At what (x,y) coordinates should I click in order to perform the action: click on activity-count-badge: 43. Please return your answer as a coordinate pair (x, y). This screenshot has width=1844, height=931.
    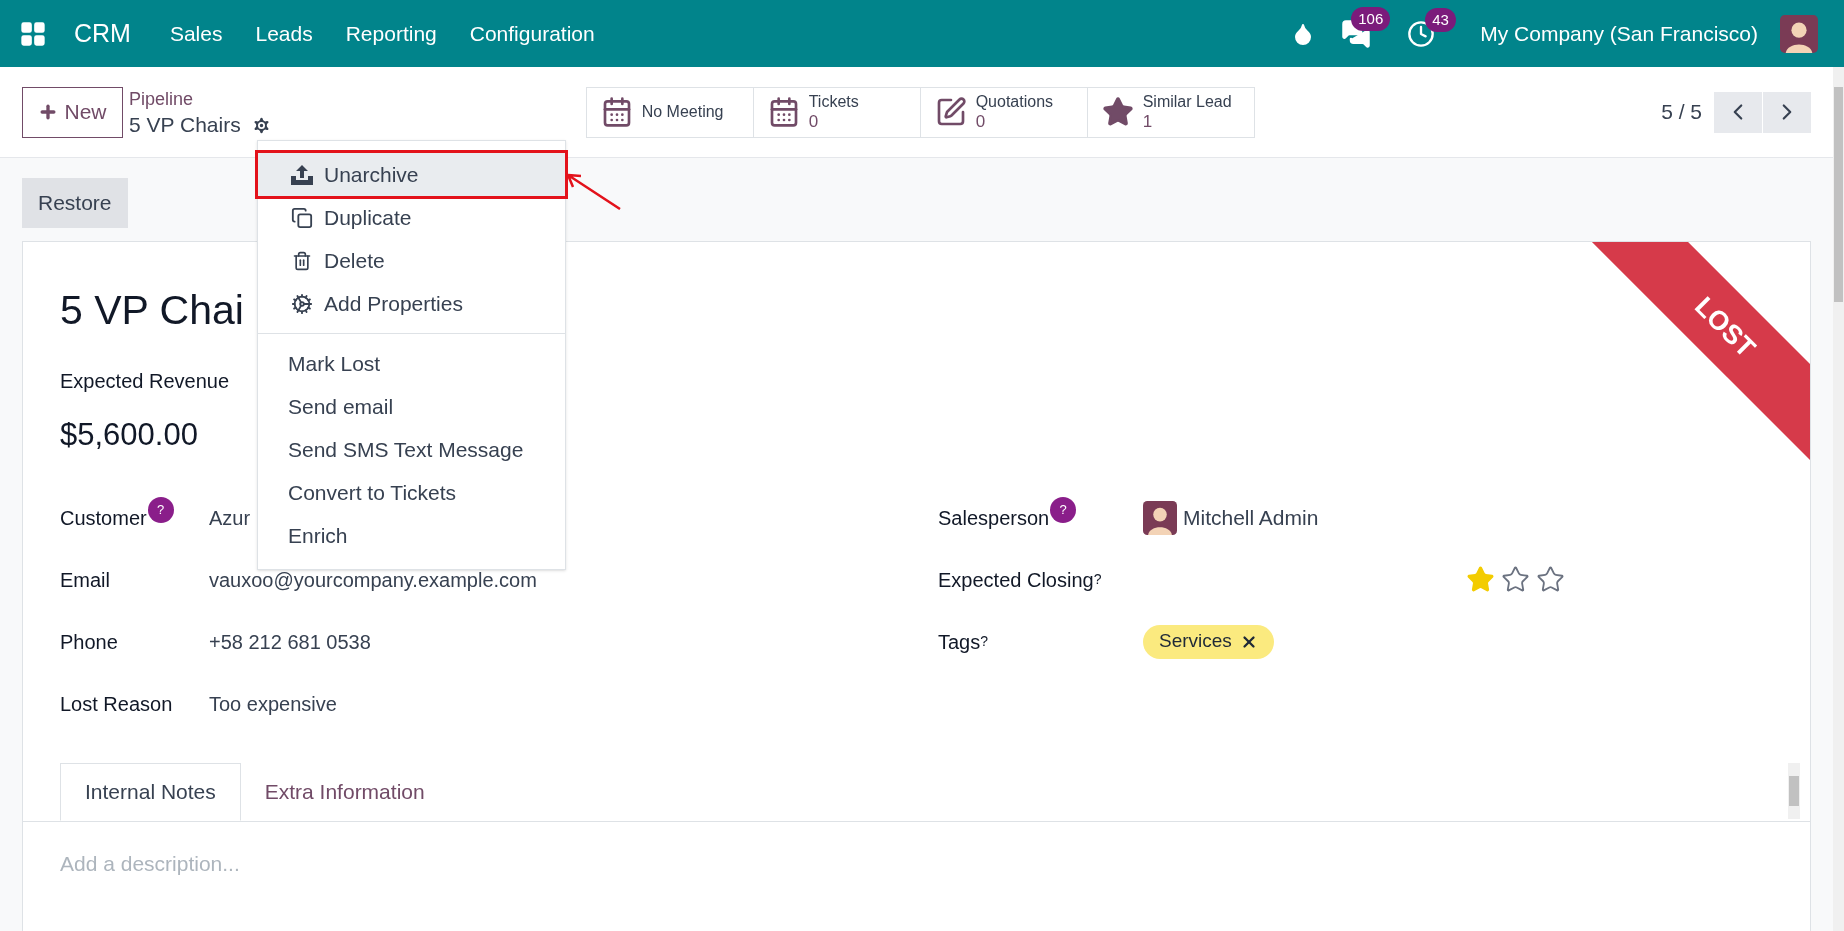
    Looking at the image, I should click on (1440, 19).